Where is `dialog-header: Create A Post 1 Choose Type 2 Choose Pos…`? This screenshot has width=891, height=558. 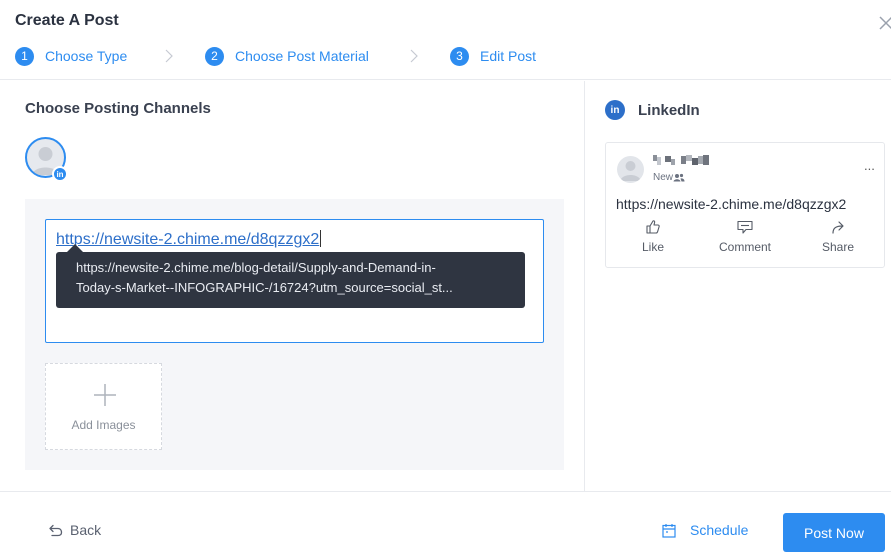 dialog-header: Create A Post 1 Choose Type 2 Choose Pos… is located at coordinates (445, 40).